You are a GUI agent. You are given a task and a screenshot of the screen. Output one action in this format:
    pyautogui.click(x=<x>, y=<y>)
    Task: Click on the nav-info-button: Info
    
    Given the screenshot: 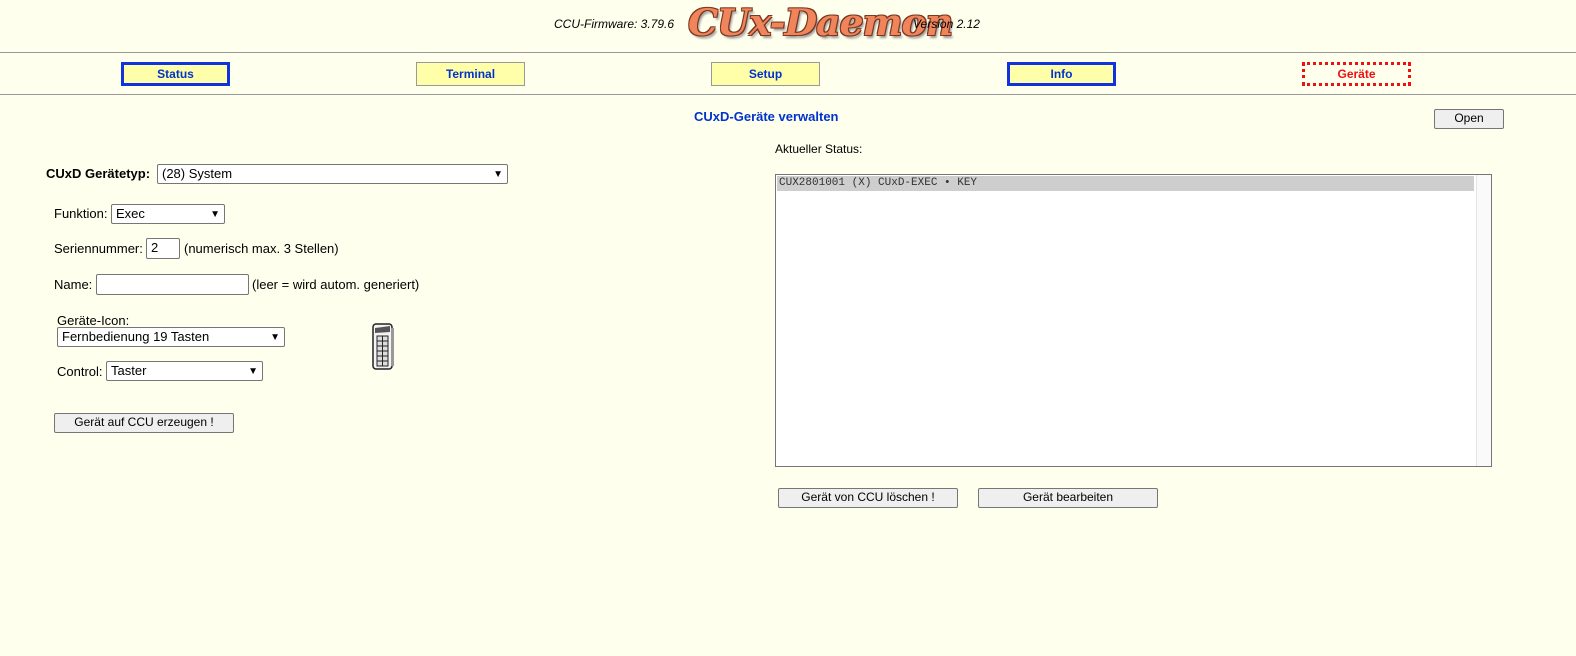 What is the action you would take?
    pyautogui.click(x=1061, y=74)
    